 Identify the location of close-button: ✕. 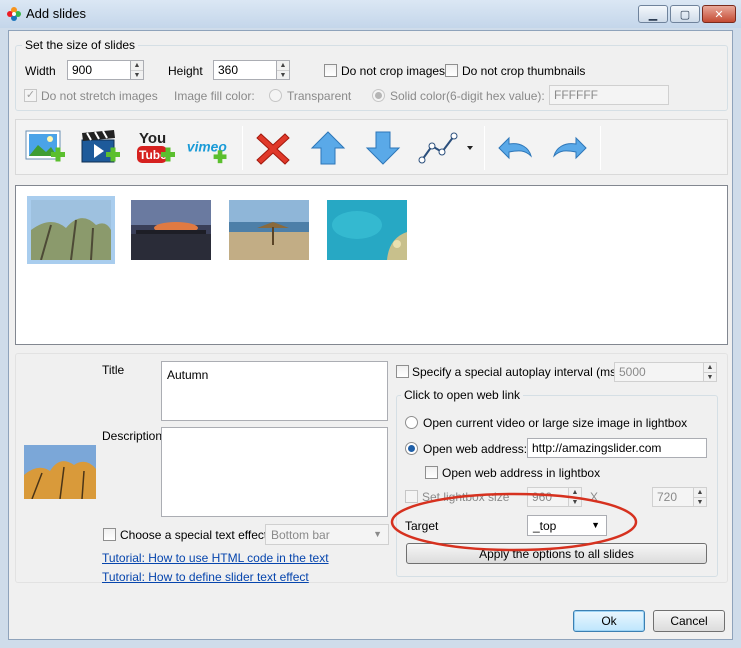
(719, 14).